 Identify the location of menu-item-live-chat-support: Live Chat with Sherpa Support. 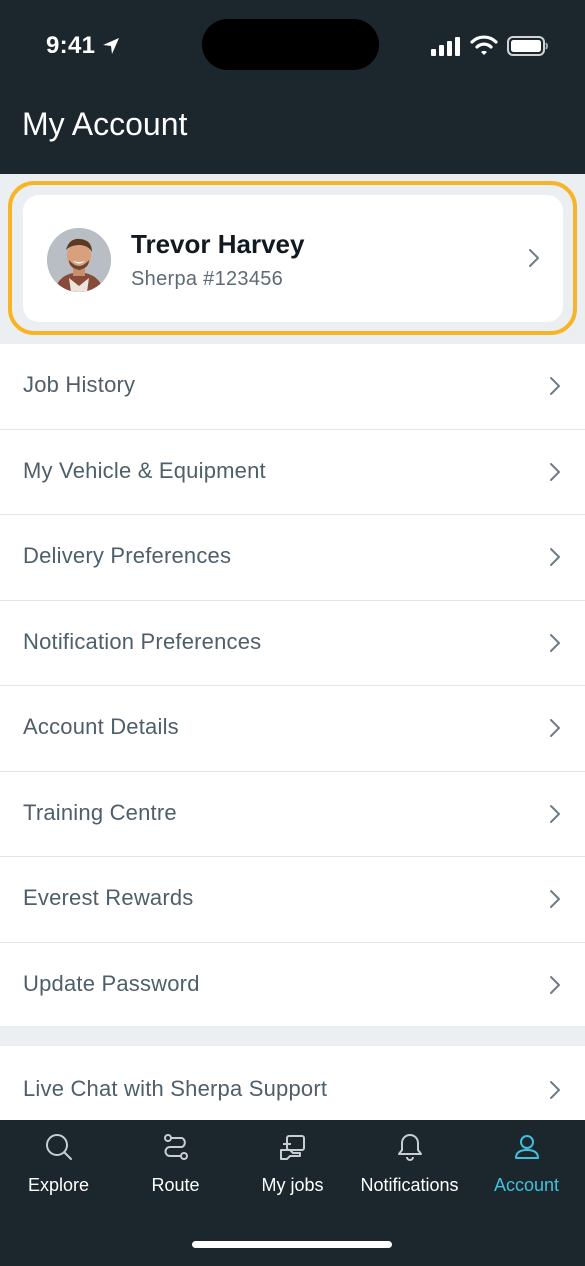
(292, 1083).